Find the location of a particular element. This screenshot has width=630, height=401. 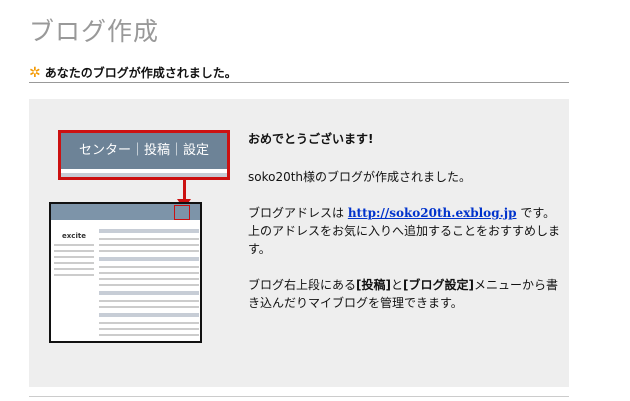

address-prefix: ブログアドレスは is located at coordinates (298, 213).